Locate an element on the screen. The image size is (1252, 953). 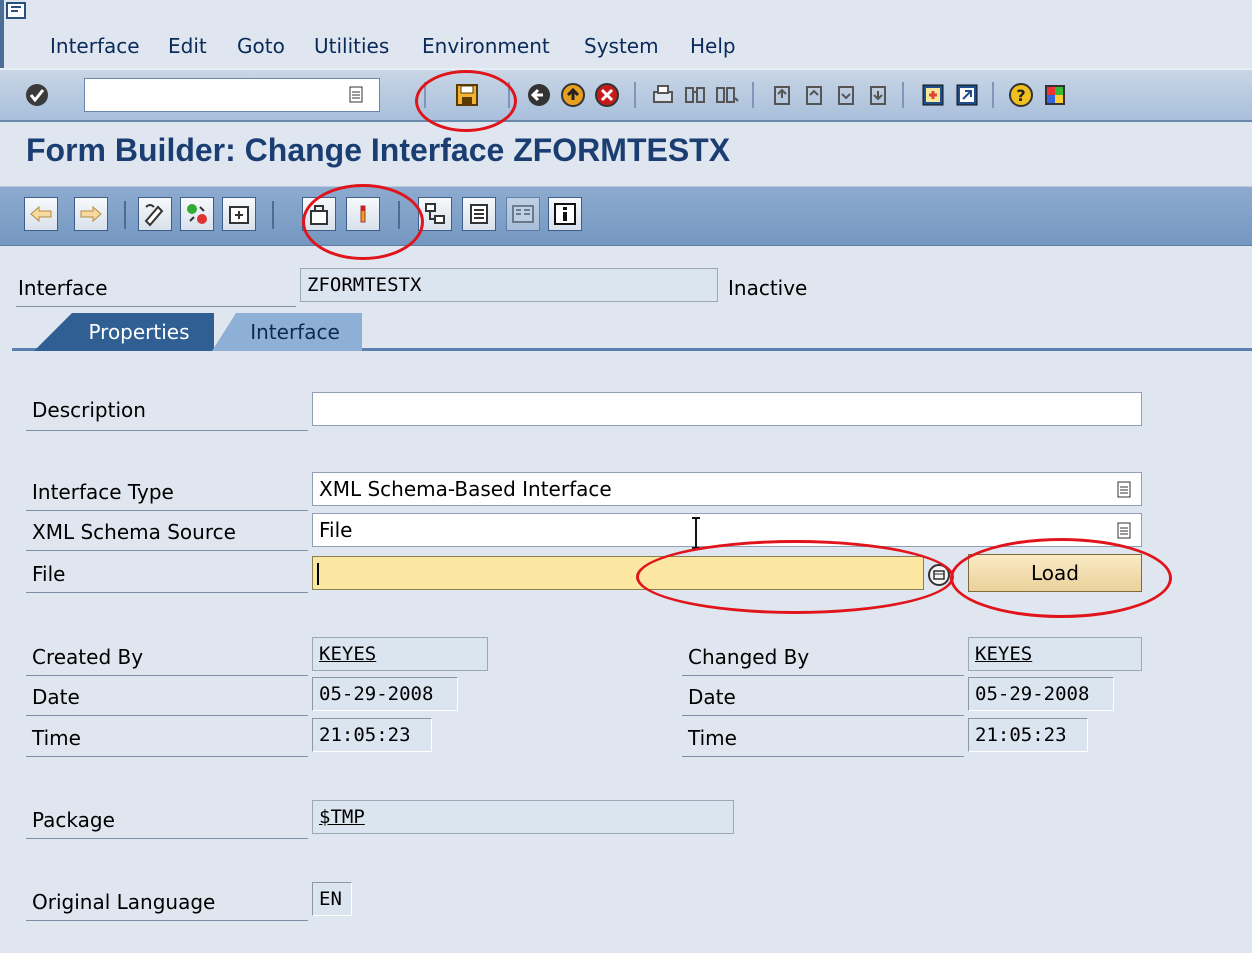
file-label: File is located at coordinates (49, 574).